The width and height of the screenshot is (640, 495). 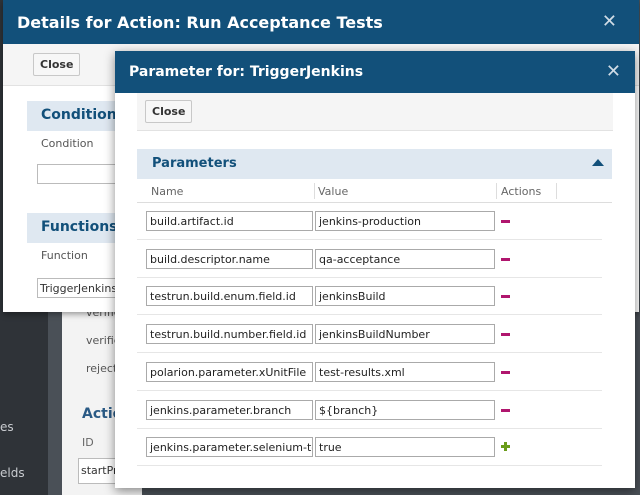 I want to click on add-icon-bar, so click(x=505, y=447).